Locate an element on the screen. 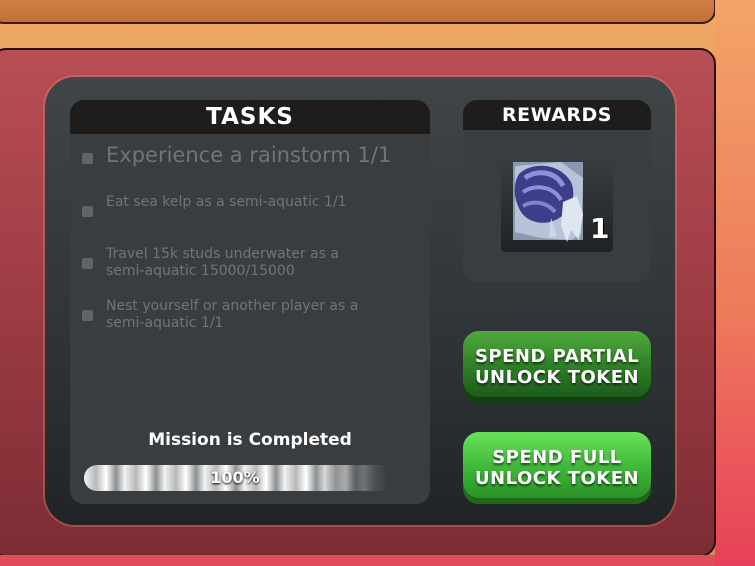 The image size is (755, 566). button-label-line1: SPEND PARTIAL is located at coordinates (557, 356).